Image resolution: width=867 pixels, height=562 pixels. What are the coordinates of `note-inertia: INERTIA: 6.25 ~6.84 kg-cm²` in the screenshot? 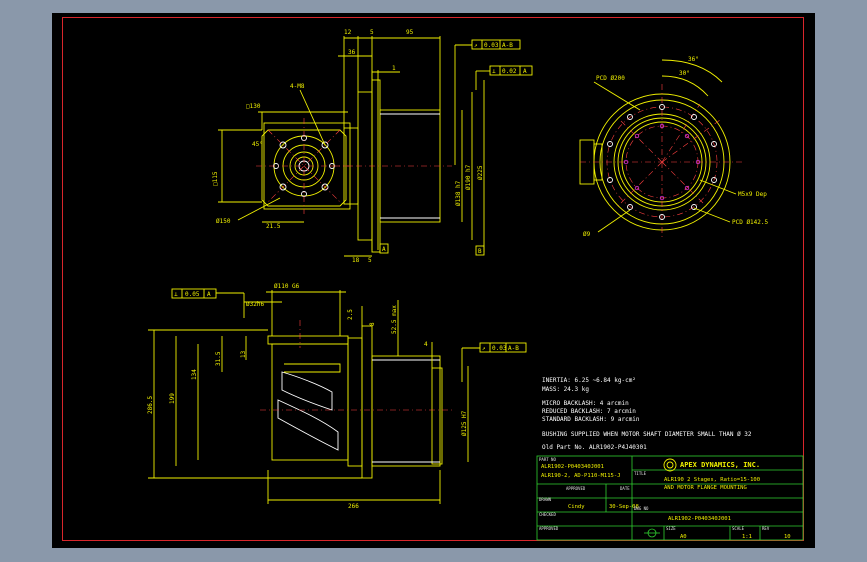 It's located at (589, 380).